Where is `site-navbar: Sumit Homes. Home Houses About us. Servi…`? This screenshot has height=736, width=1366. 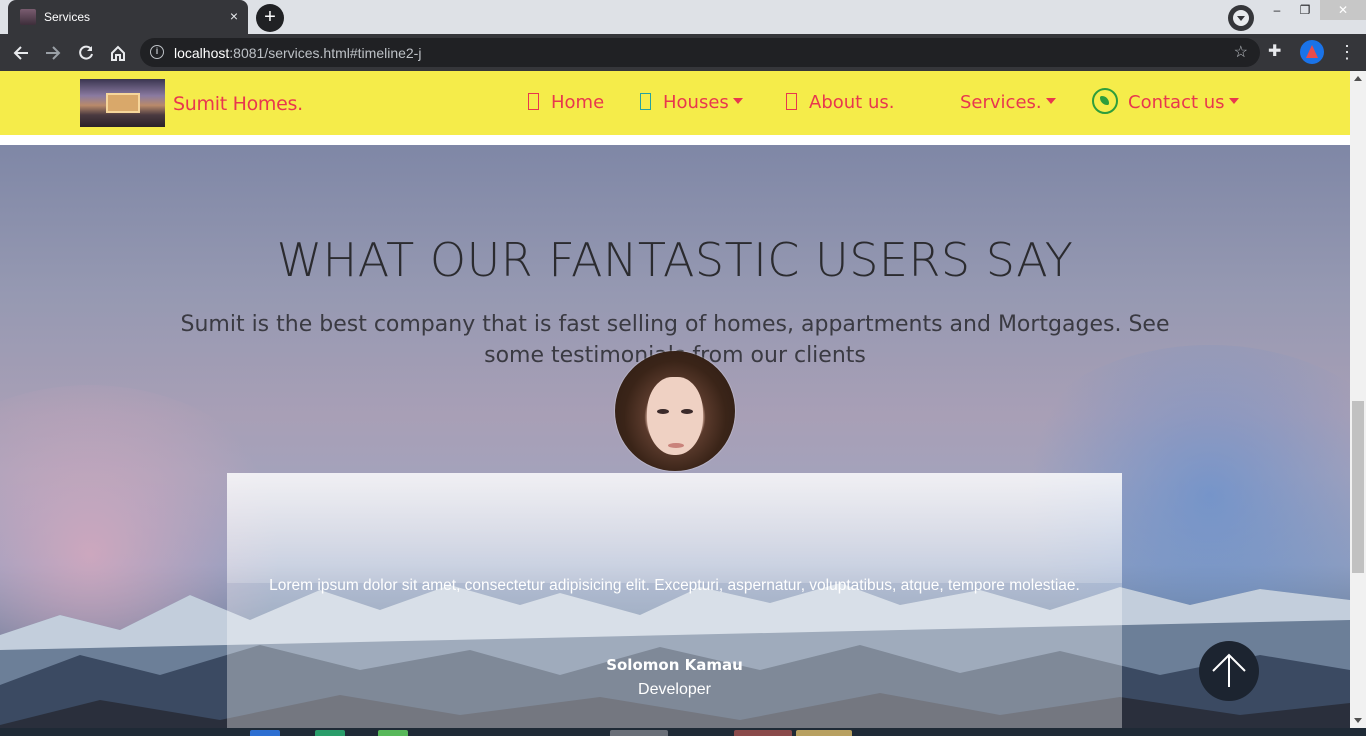 site-navbar: Sumit Homes. Home Houses About us. Servi… is located at coordinates (675, 103).